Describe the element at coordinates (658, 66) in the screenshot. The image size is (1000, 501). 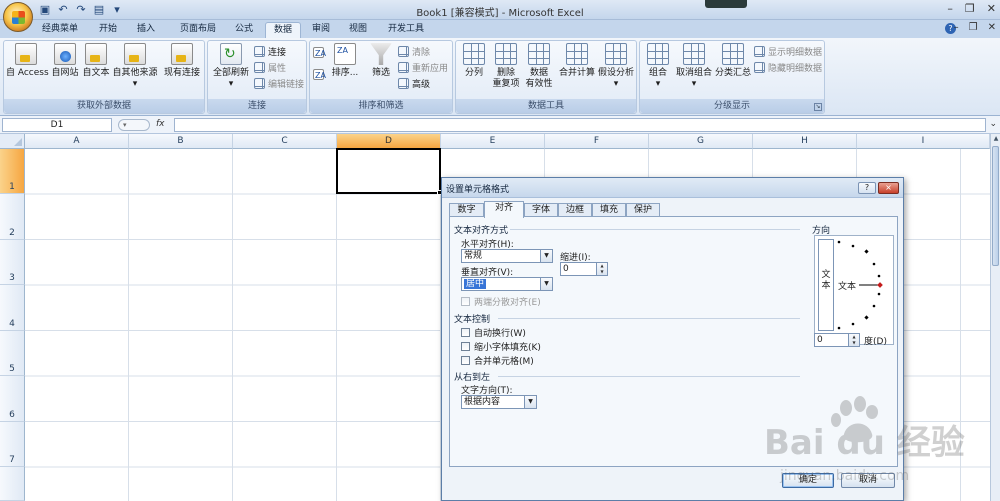
I see `group-button: 组合 ▾` at that location.